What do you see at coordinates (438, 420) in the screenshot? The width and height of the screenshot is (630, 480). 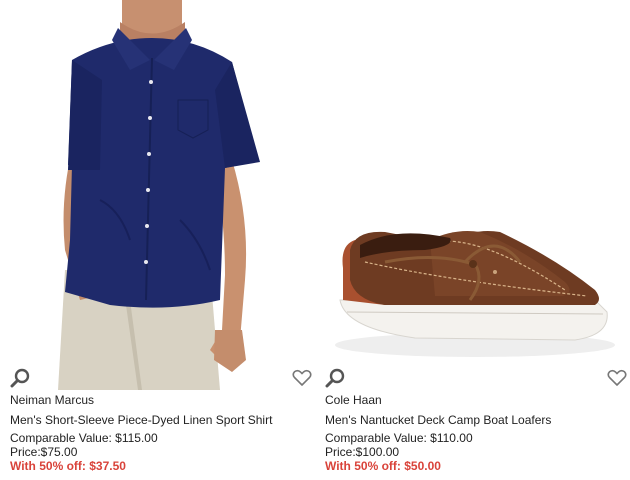 I see `product-title-link: Men's Nantucket Deck Camp Boat Loafers` at bounding box center [438, 420].